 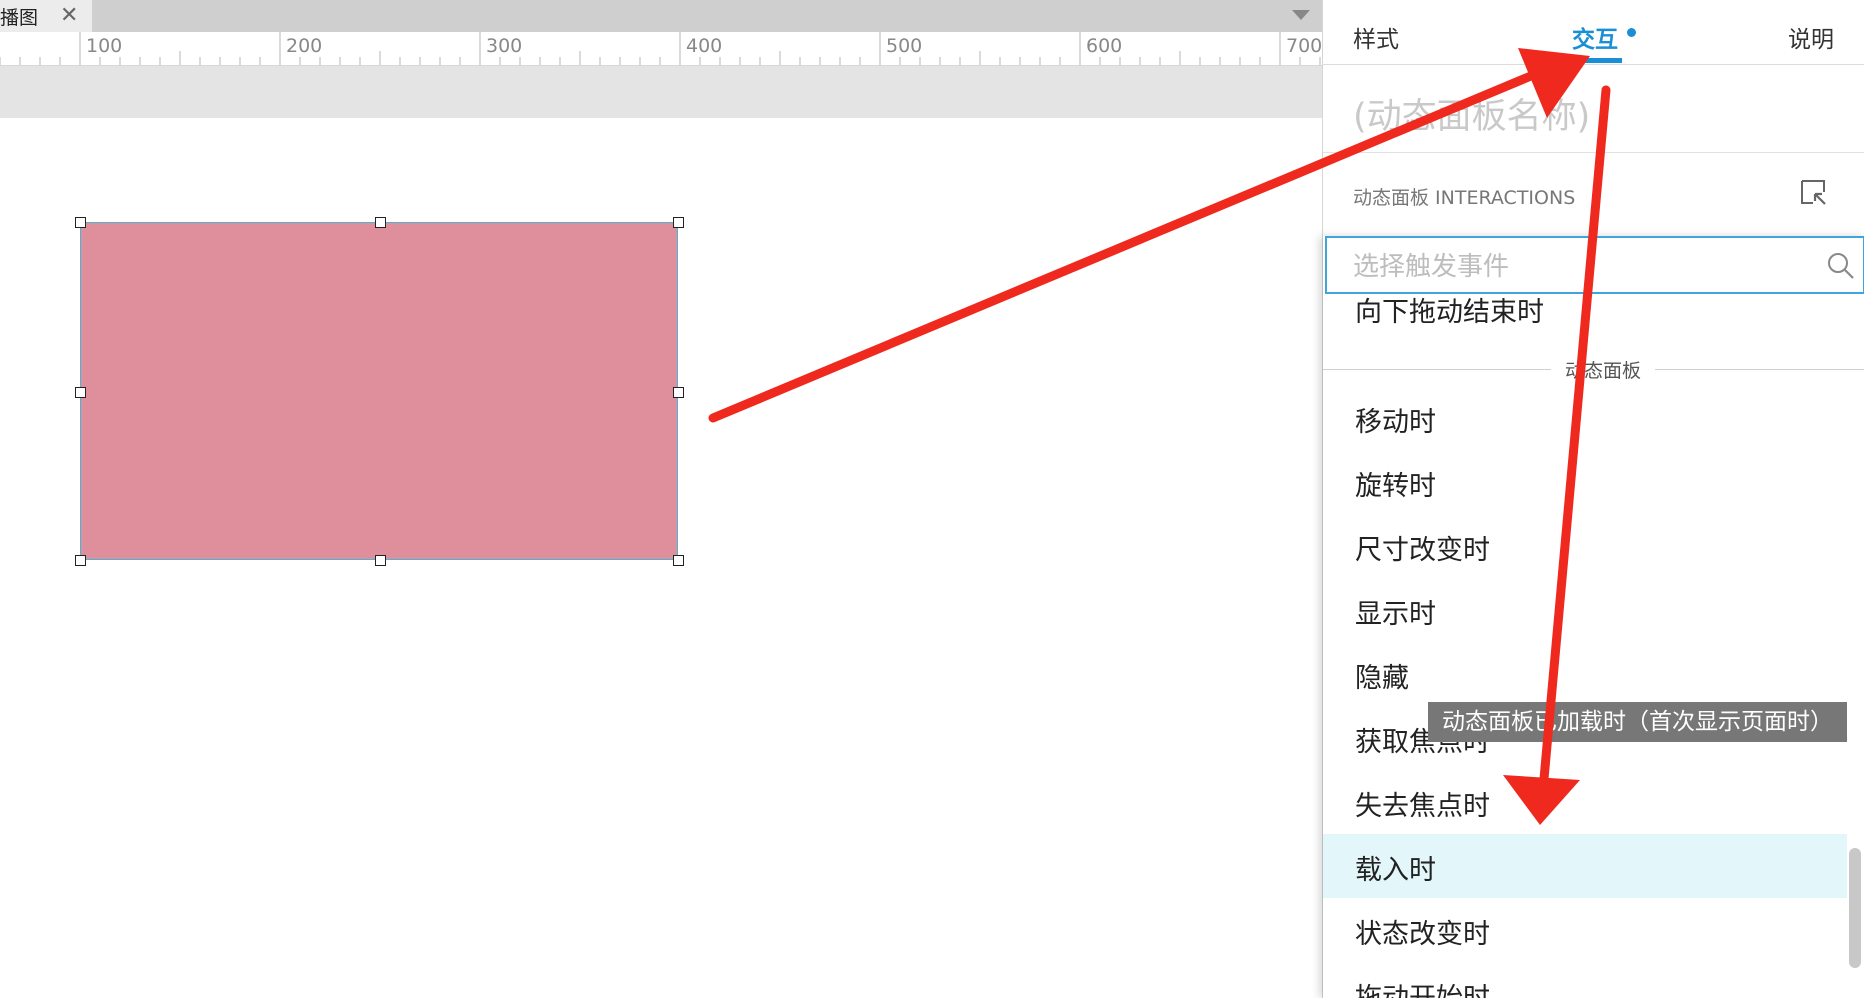 I want to click on ruler-label: 700, so click(x=1304, y=46).